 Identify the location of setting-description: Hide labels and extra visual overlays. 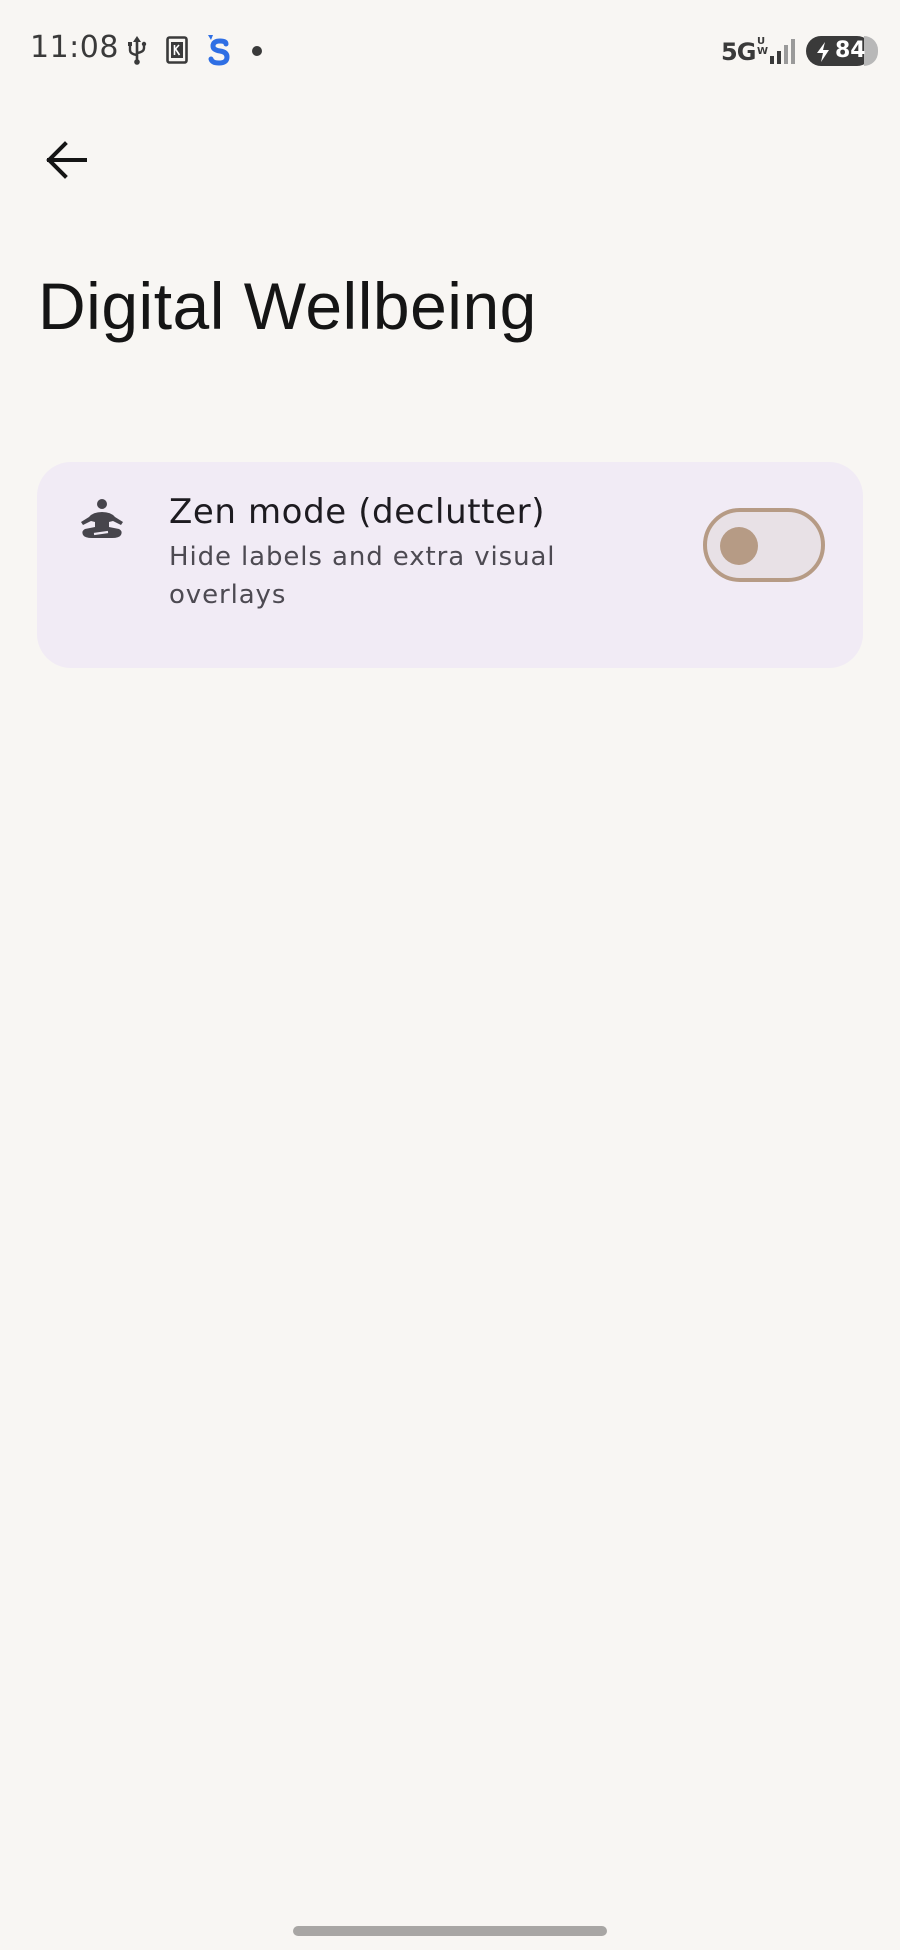
(362, 576).